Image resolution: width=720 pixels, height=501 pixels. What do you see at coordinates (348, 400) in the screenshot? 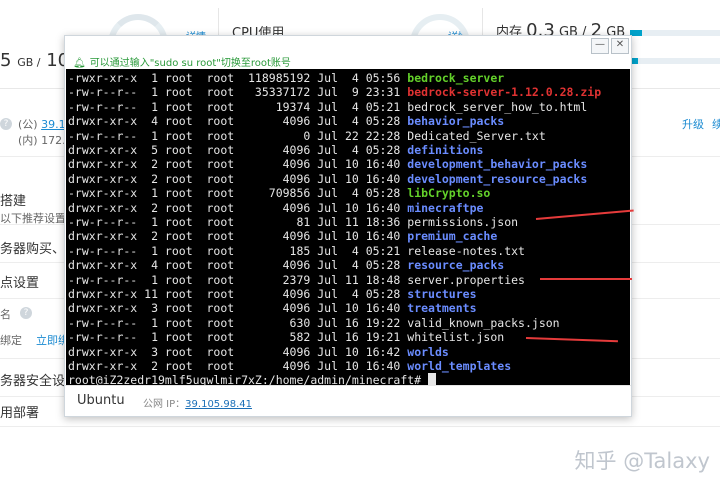
I see `dialog-footer: Ubuntu 公网 IP：39.105.98.41` at bounding box center [348, 400].